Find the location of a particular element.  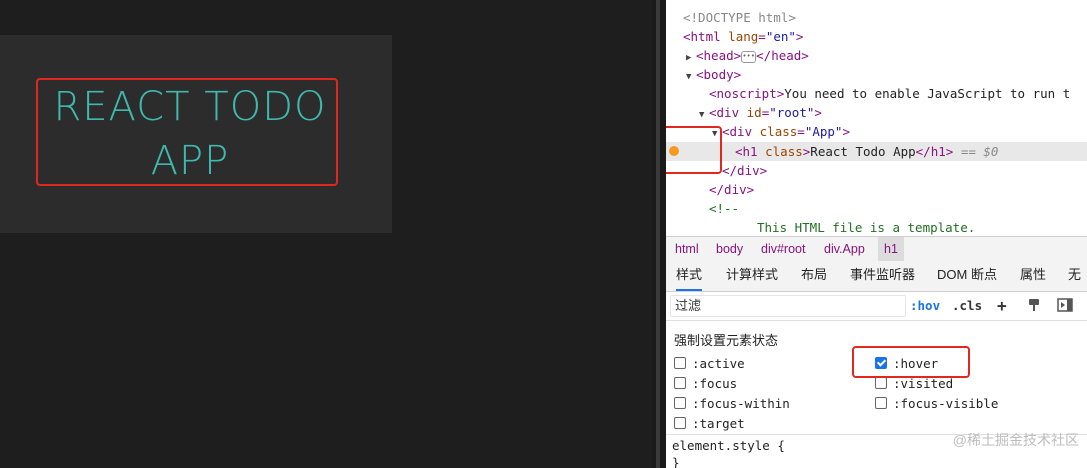

row-highlight-box is located at coordinates (694, 150).